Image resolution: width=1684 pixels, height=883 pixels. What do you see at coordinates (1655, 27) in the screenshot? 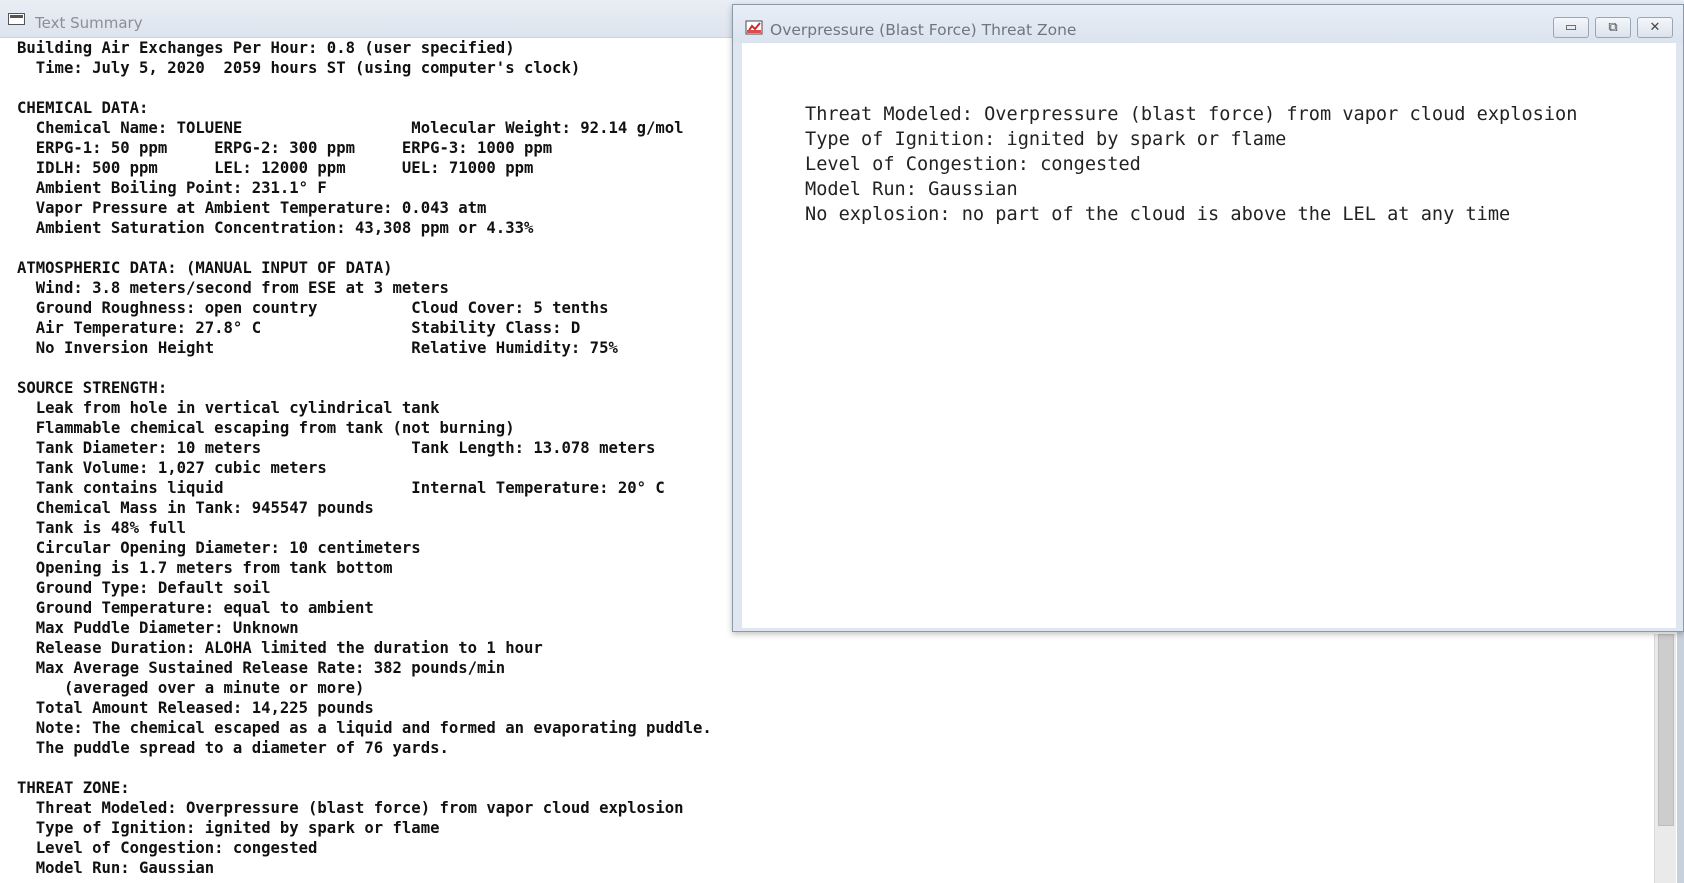
I see `close-button: ✕` at bounding box center [1655, 27].